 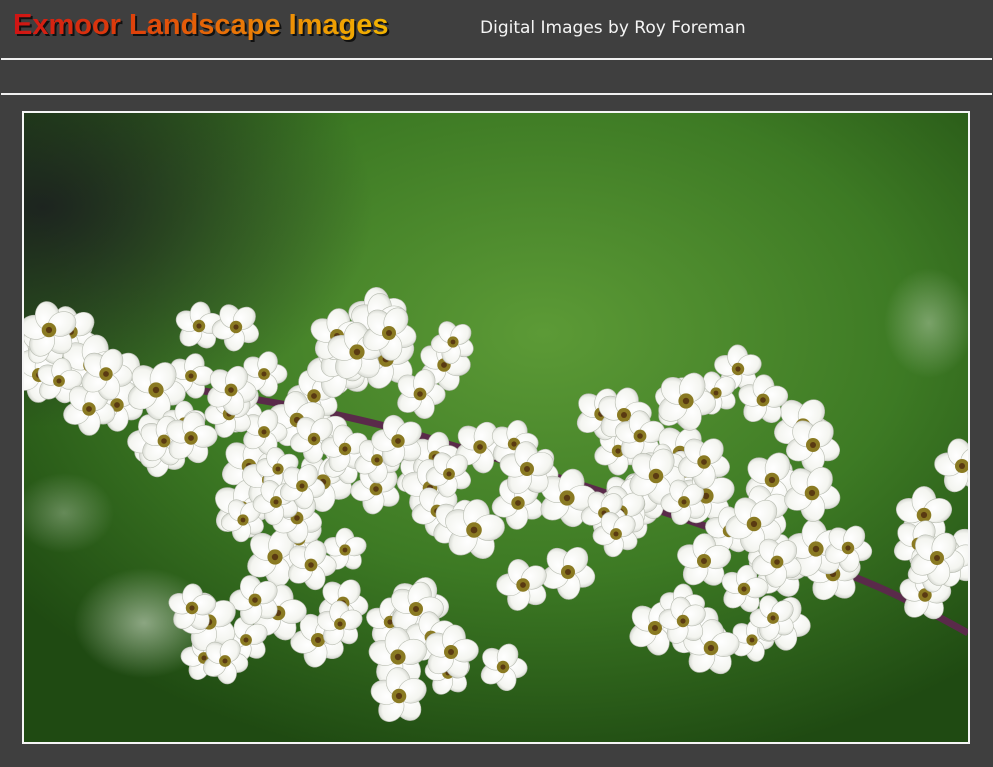 What do you see at coordinates (201, 25) in the screenshot?
I see `site-title: Exmoor Landscape Images` at bounding box center [201, 25].